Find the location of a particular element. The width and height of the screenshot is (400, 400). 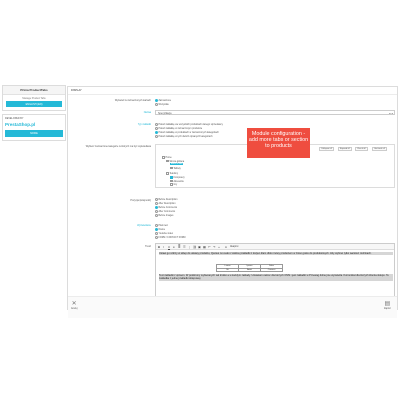

language-button: ENGLISH (EN) is located at coordinates (34, 104).